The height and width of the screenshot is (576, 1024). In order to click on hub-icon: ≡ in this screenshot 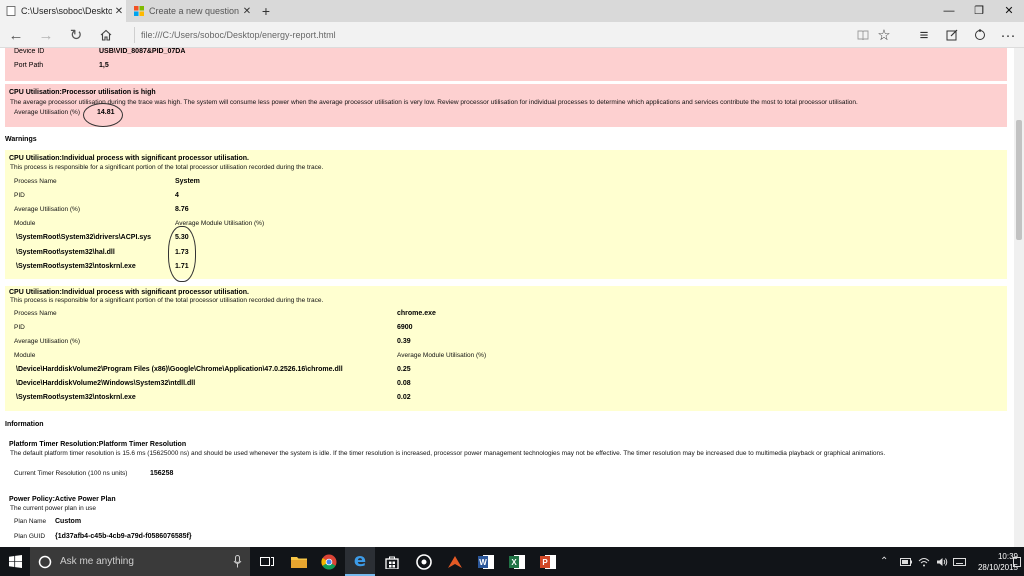, I will do `click(924, 35)`.